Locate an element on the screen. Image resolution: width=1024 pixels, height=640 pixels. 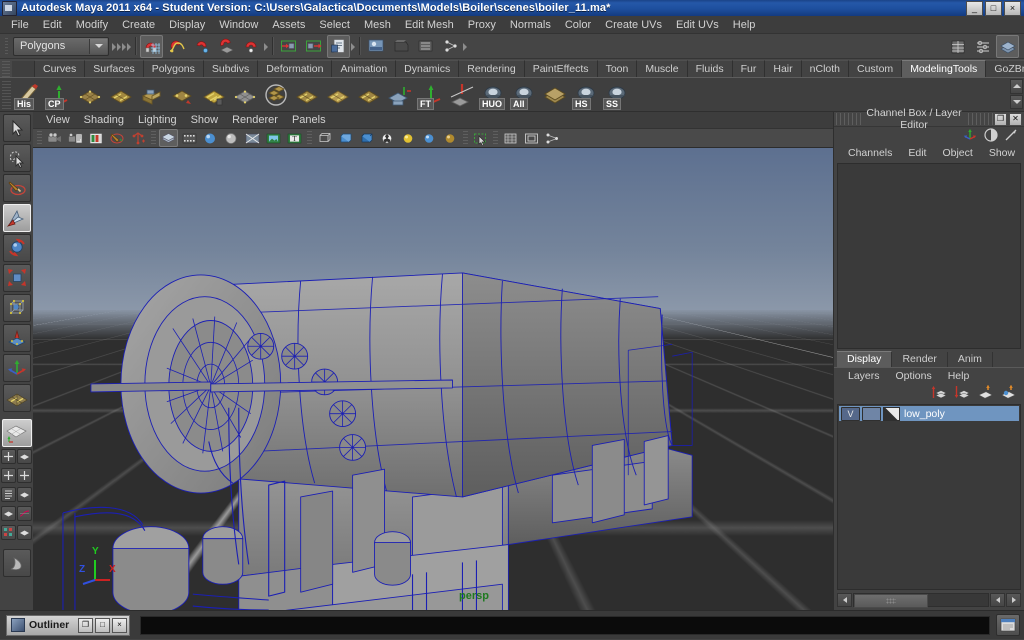
layer-playback-toggle is located at coordinates (871, 413).